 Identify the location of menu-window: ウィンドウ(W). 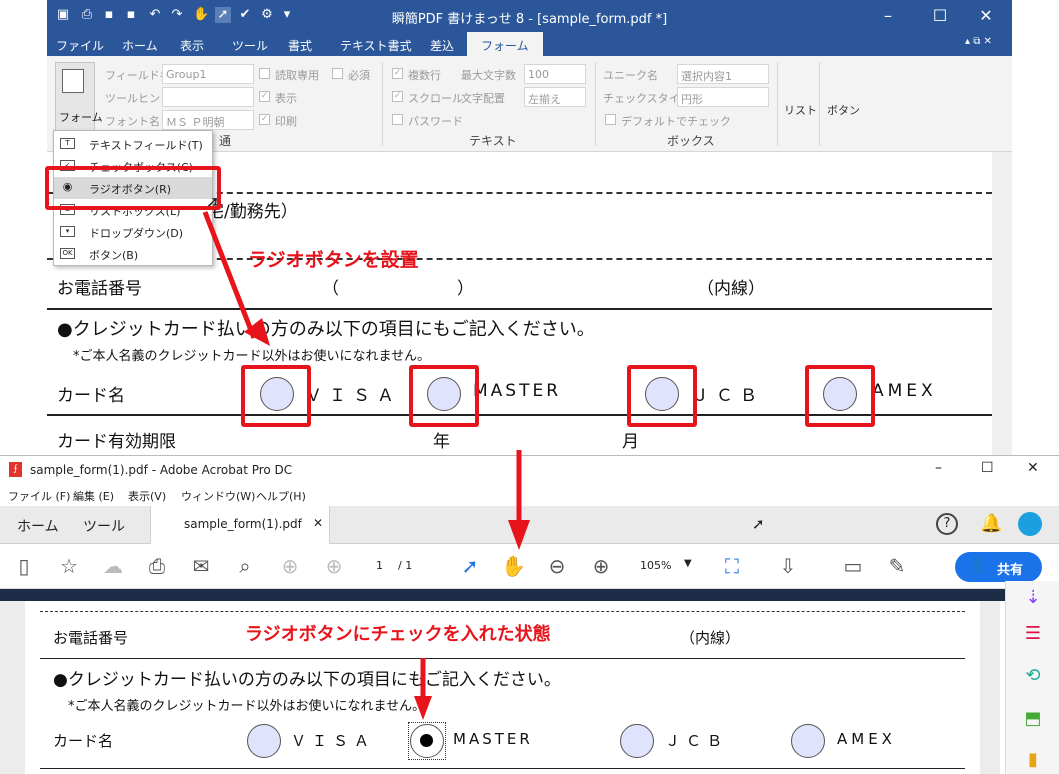
(218, 496).